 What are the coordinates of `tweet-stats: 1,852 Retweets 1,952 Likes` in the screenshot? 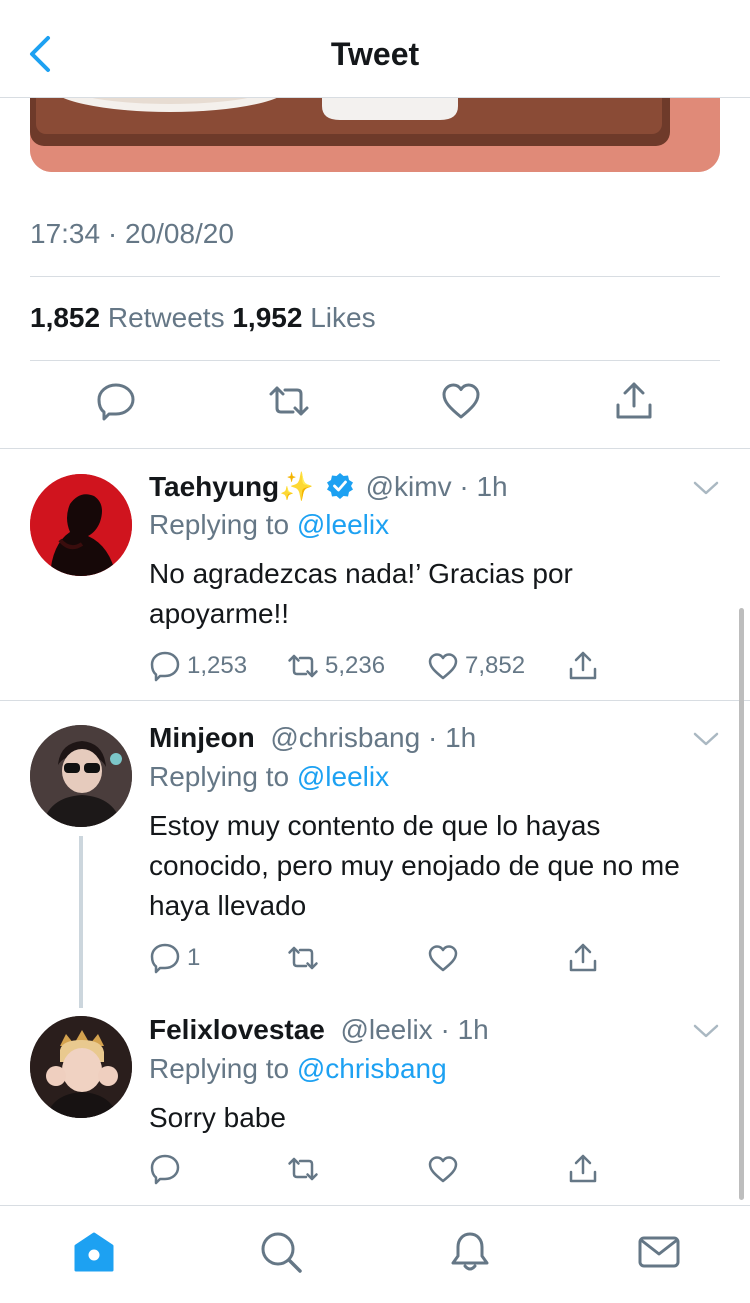 It's located at (203, 318).